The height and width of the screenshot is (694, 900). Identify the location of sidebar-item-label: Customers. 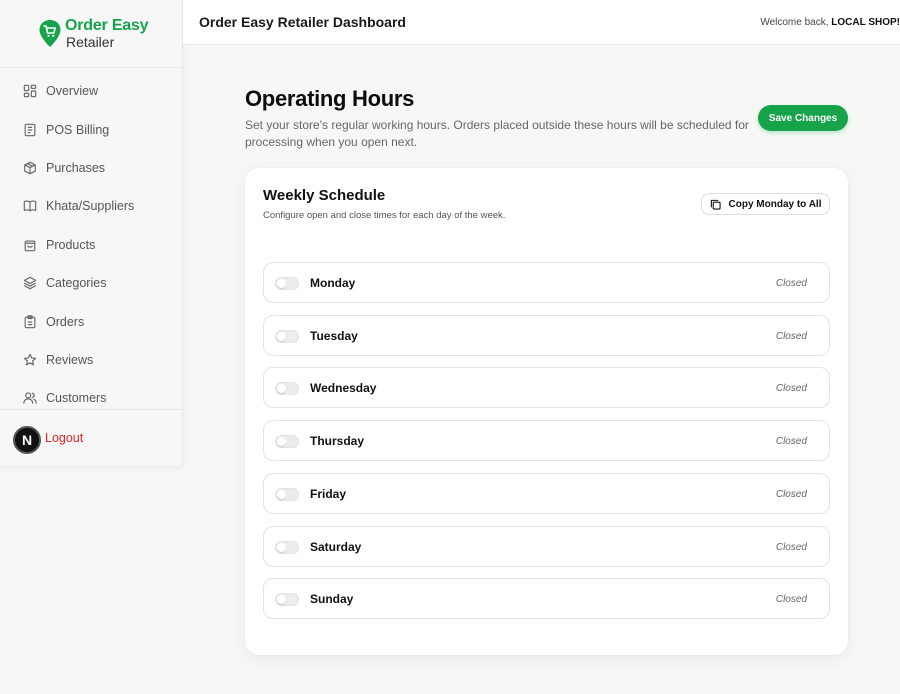
(76, 398).